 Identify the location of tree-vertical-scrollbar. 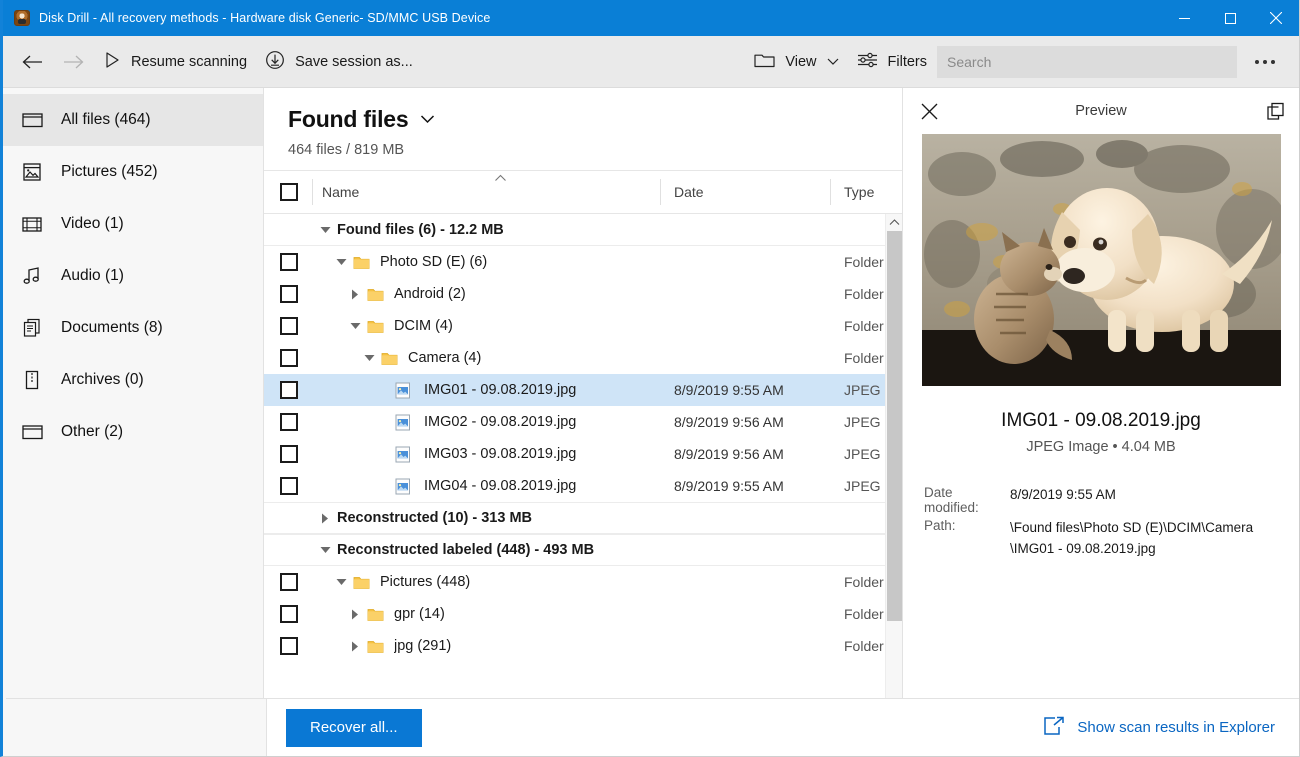
(893, 476).